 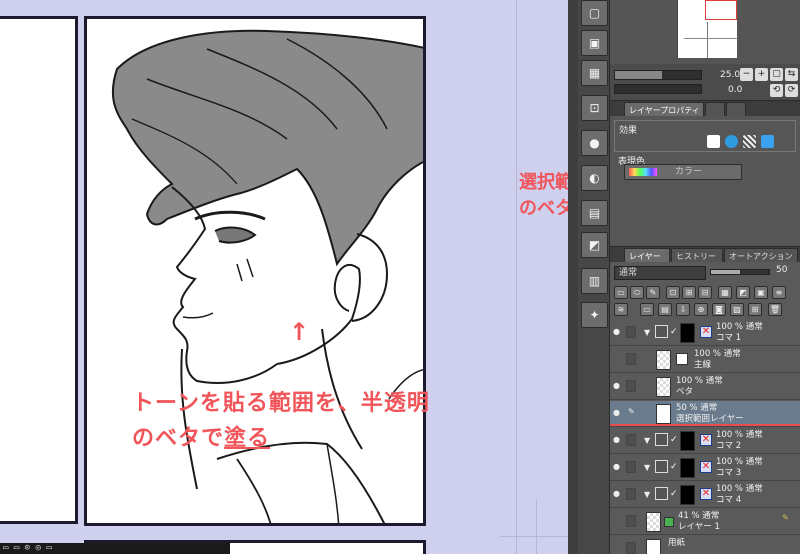 I want to click on layer-row: 100 % 通常 主線, so click(x=705, y=360).